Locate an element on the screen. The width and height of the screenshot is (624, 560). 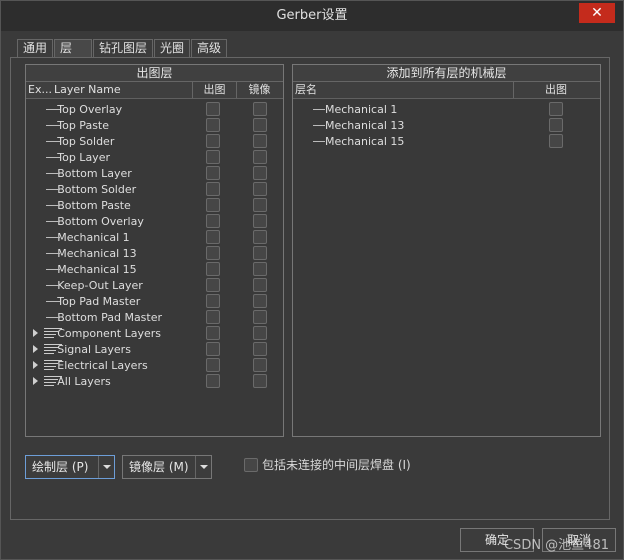
layer-row: Bottom Pad Master is located at coordinates (154, 317).